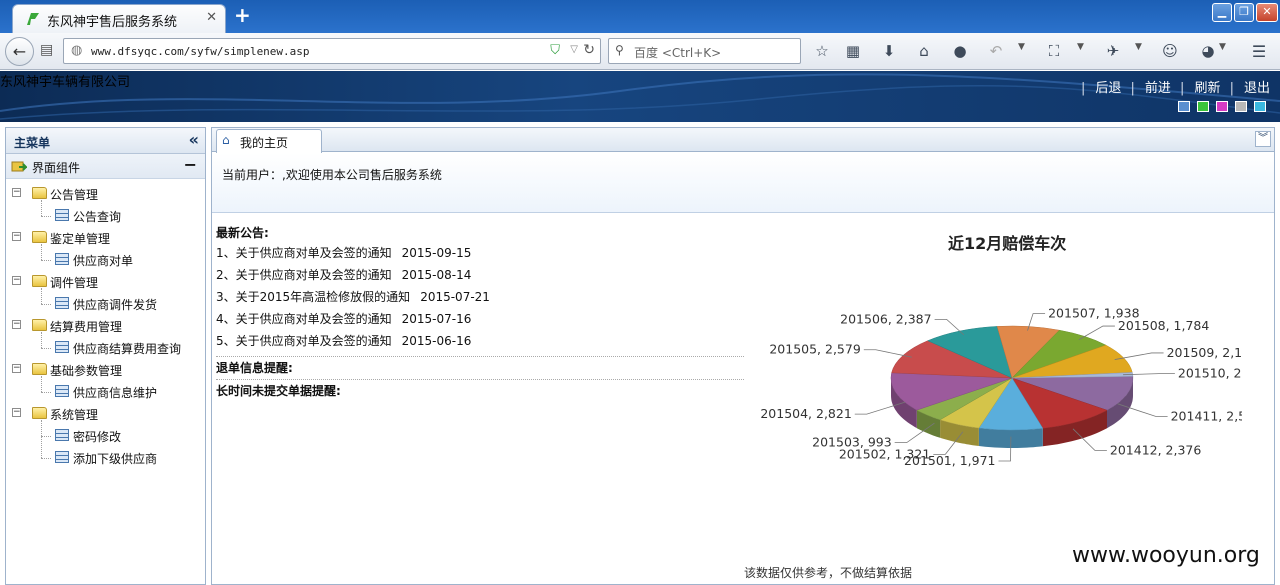 Image resolution: width=1280 pixels, height=585 pixels. Describe the element at coordinates (455, 297) in the screenshot. I see `notice-date: 2015-07-21` at that location.